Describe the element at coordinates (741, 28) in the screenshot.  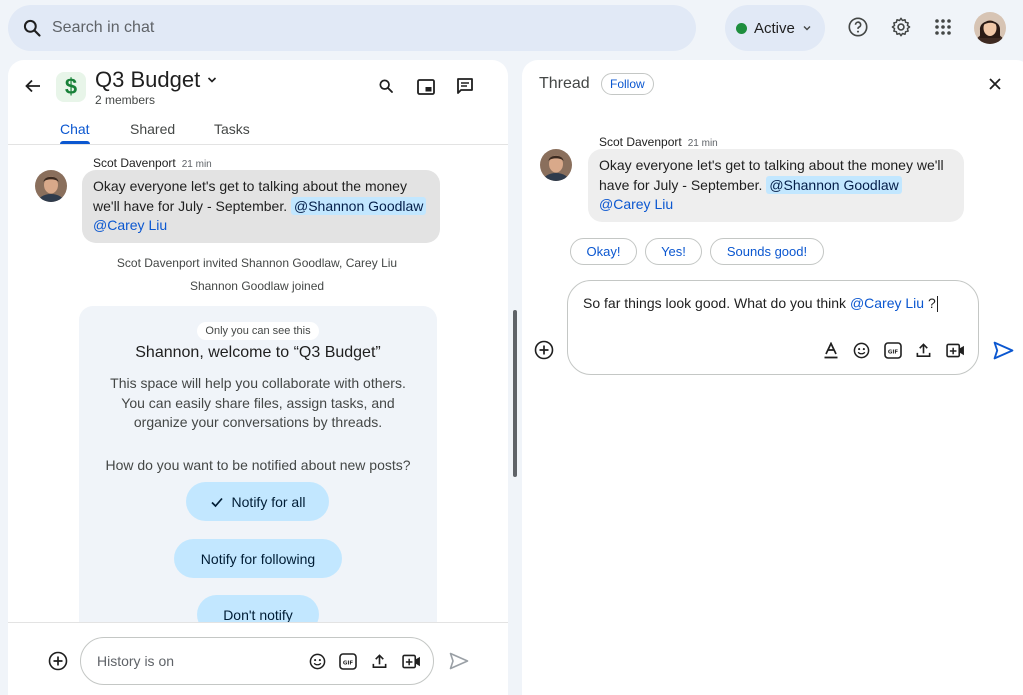
I see `status-dot` at that location.